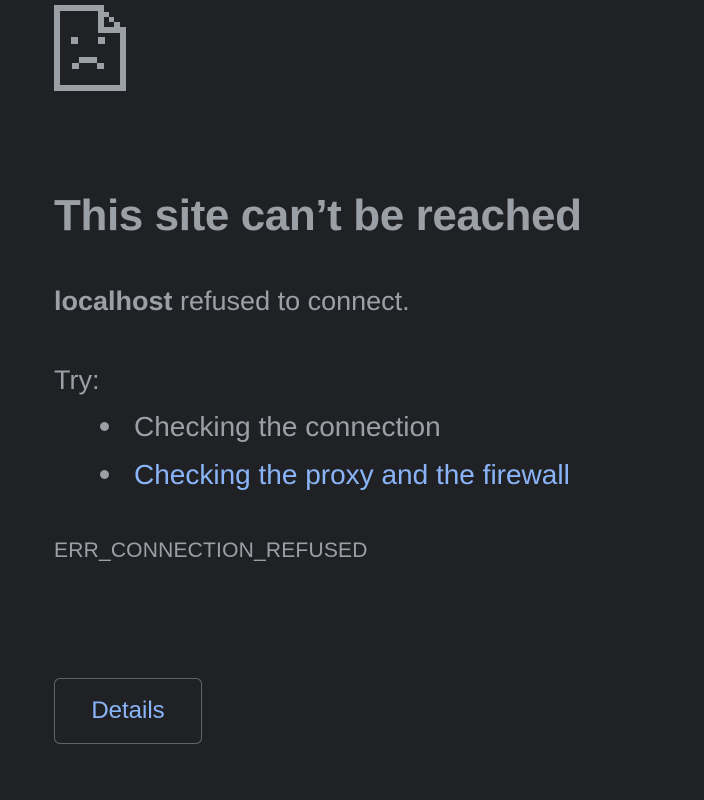  Describe the element at coordinates (287, 426) in the screenshot. I see `suggestion-check-connection: Checking the connection` at that location.